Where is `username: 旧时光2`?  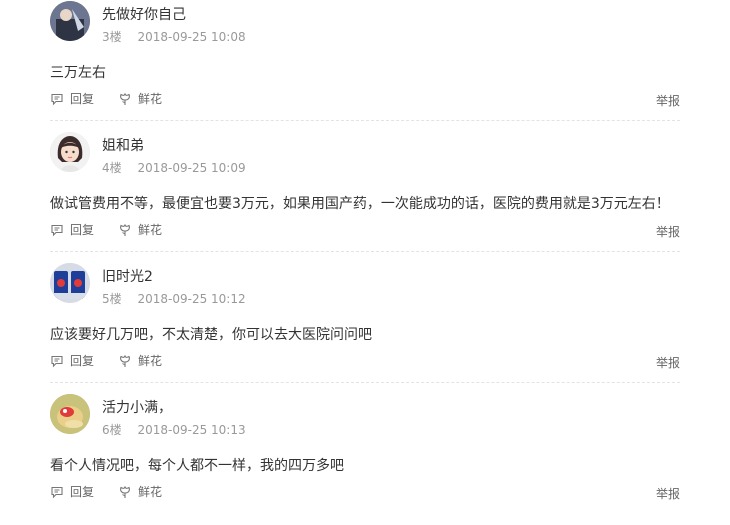
username: 旧时光2 is located at coordinates (127, 276).